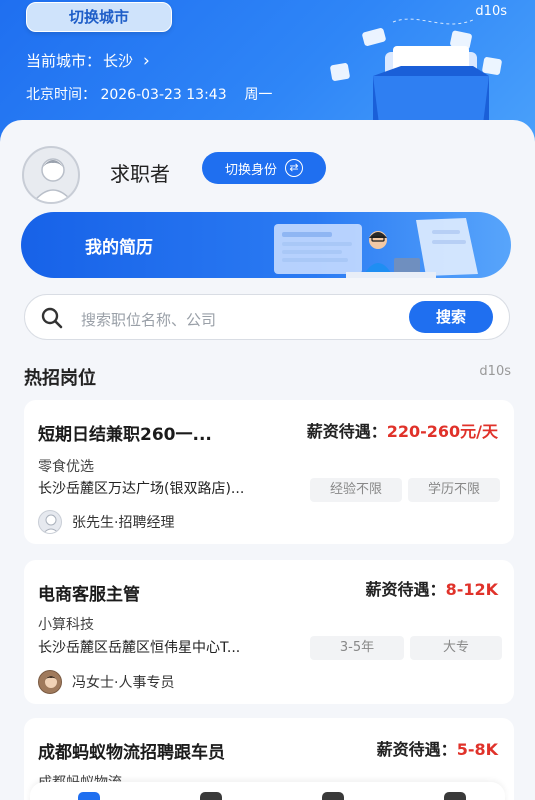 The height and width of the screenshot is (800, 535). I want to click on switch-city-button: 切换城市, so click(99, 17).